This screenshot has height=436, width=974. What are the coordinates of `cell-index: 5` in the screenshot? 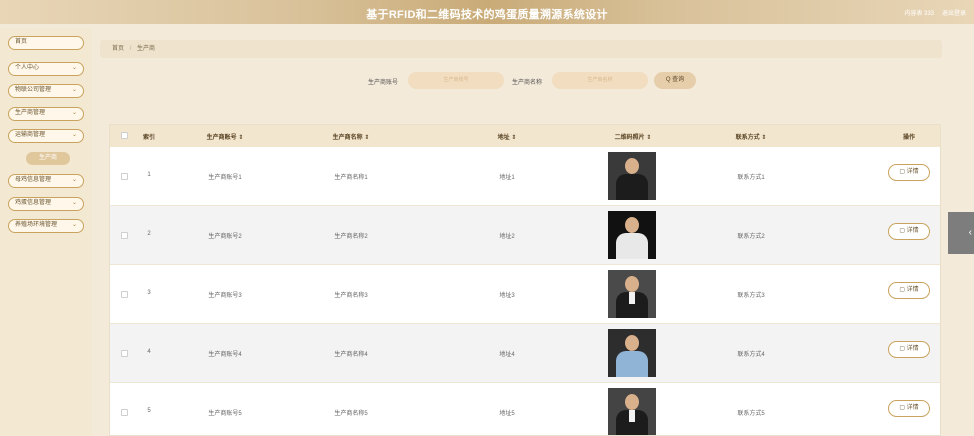 It's located at (149, 411).